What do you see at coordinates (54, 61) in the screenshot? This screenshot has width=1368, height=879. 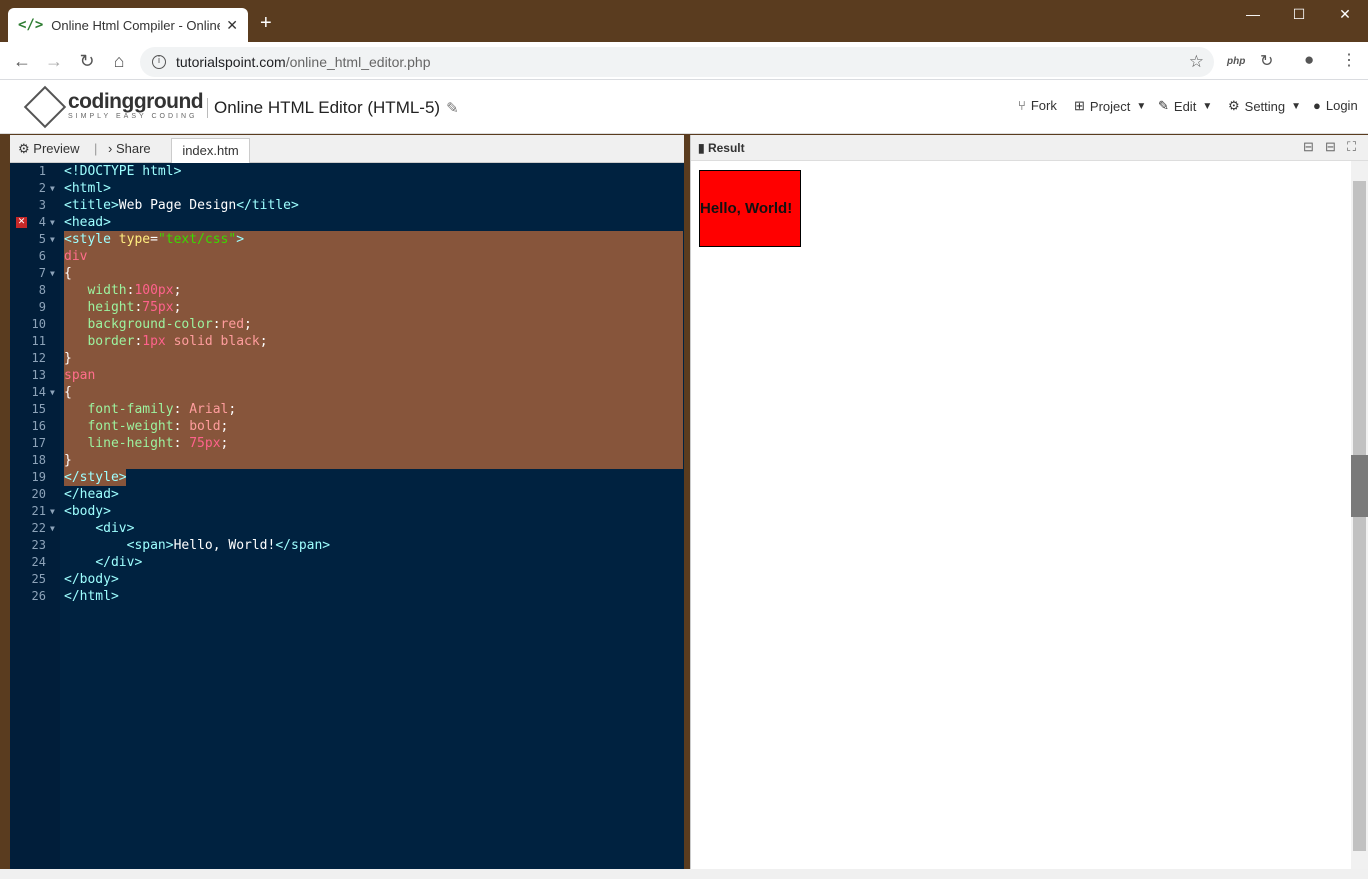 I see `forward-icon: →` at bounding box center [54, 61].